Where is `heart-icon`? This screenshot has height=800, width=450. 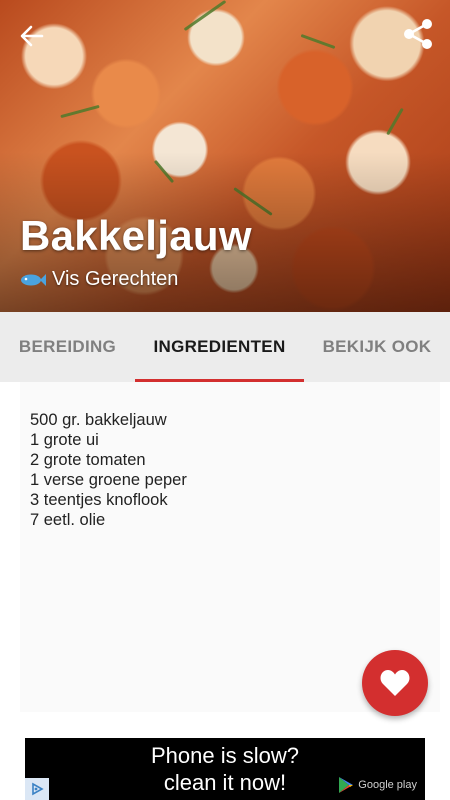 heart-icon is located at coordinates (395, 683).